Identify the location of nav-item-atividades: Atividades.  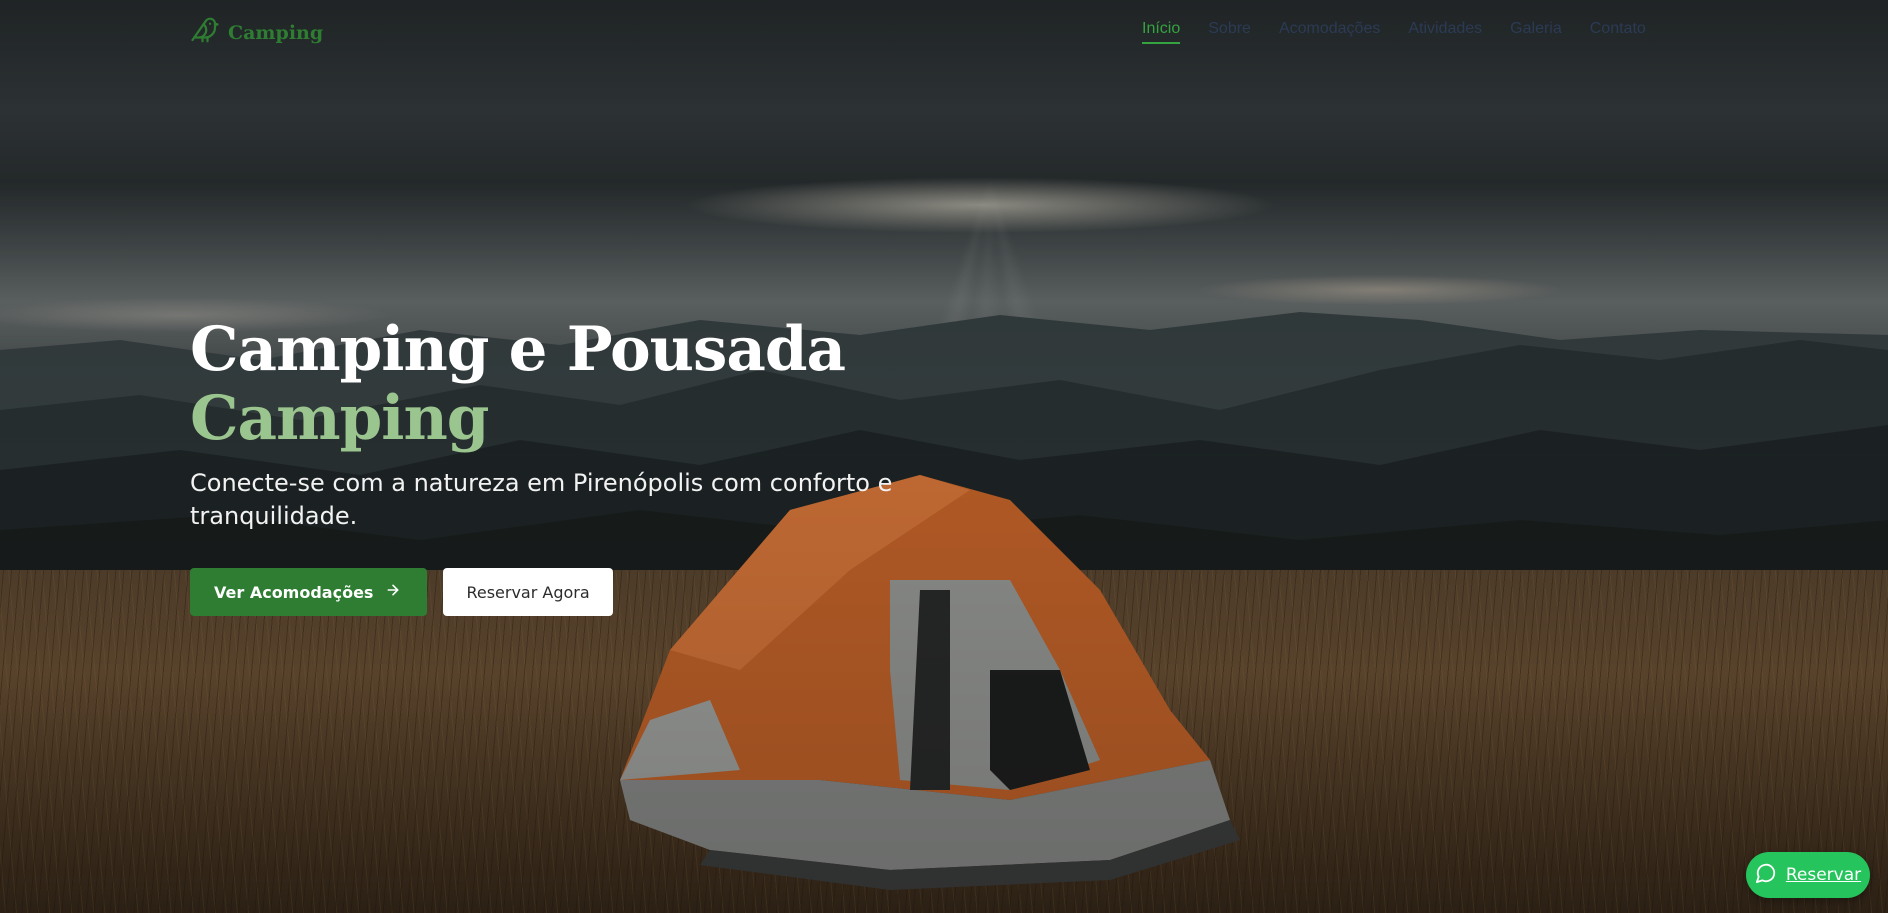
(1445, 32).